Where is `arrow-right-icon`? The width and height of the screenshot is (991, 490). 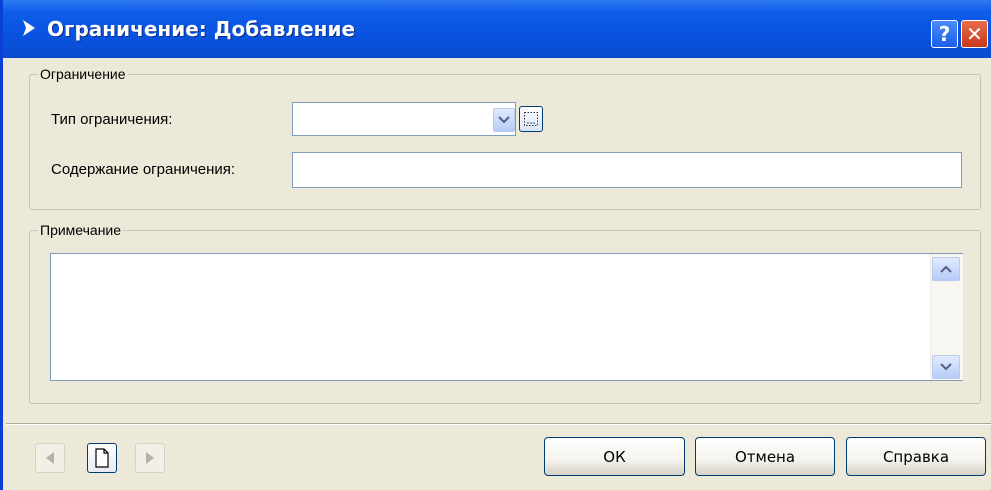
arrow-right-icon is located at coordinates (29, 28).